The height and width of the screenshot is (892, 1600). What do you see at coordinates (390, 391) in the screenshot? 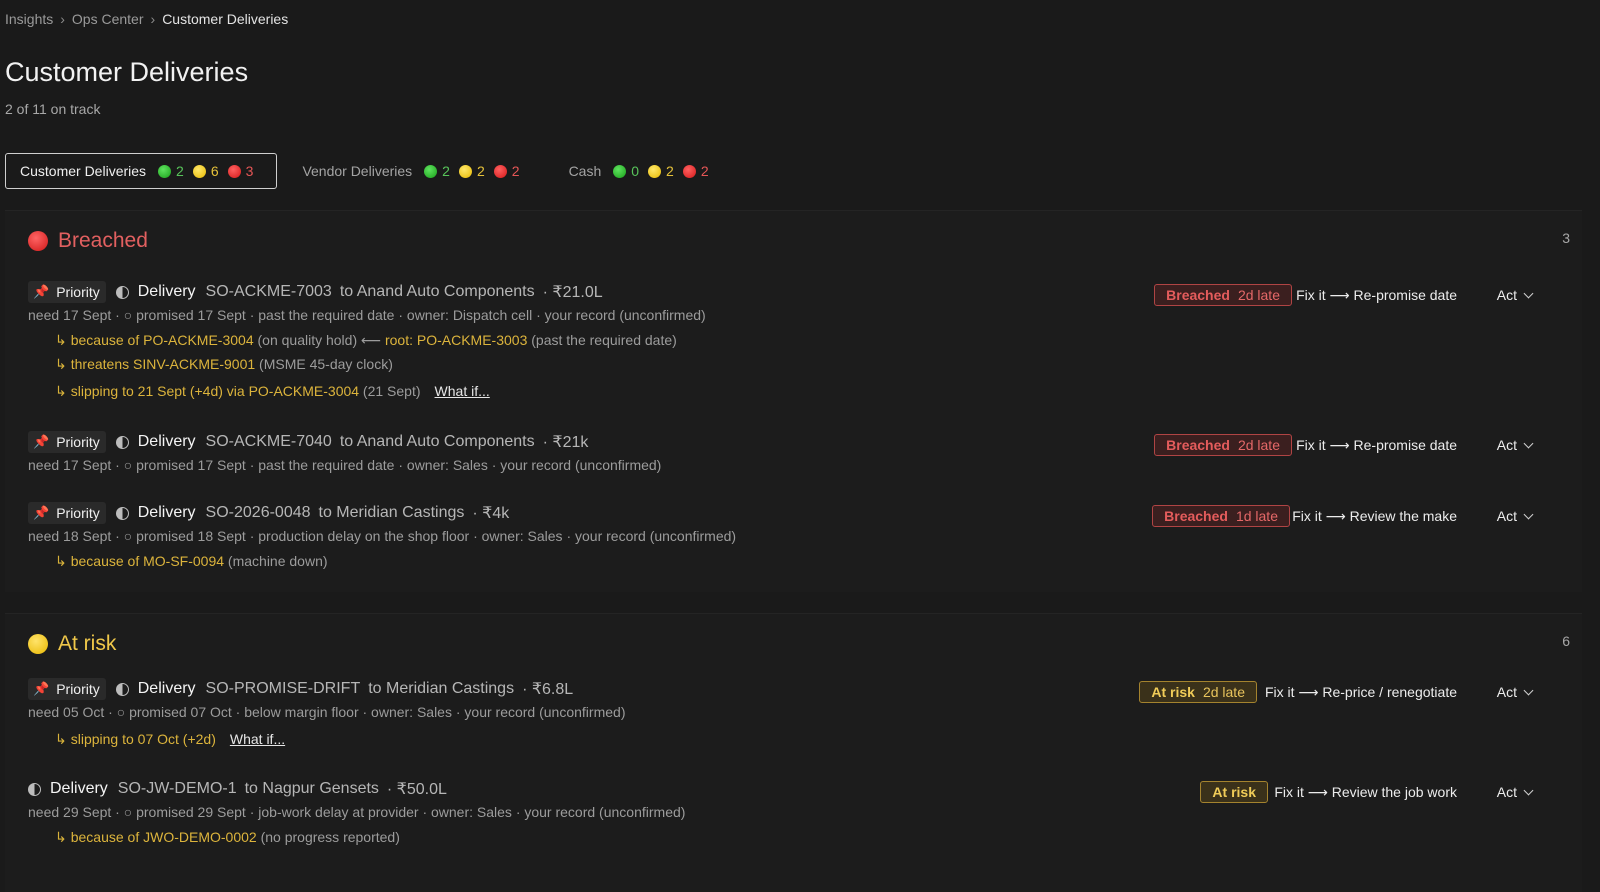
I see `slip-detail: (21 Sept)` at bounding box center [390, 391].